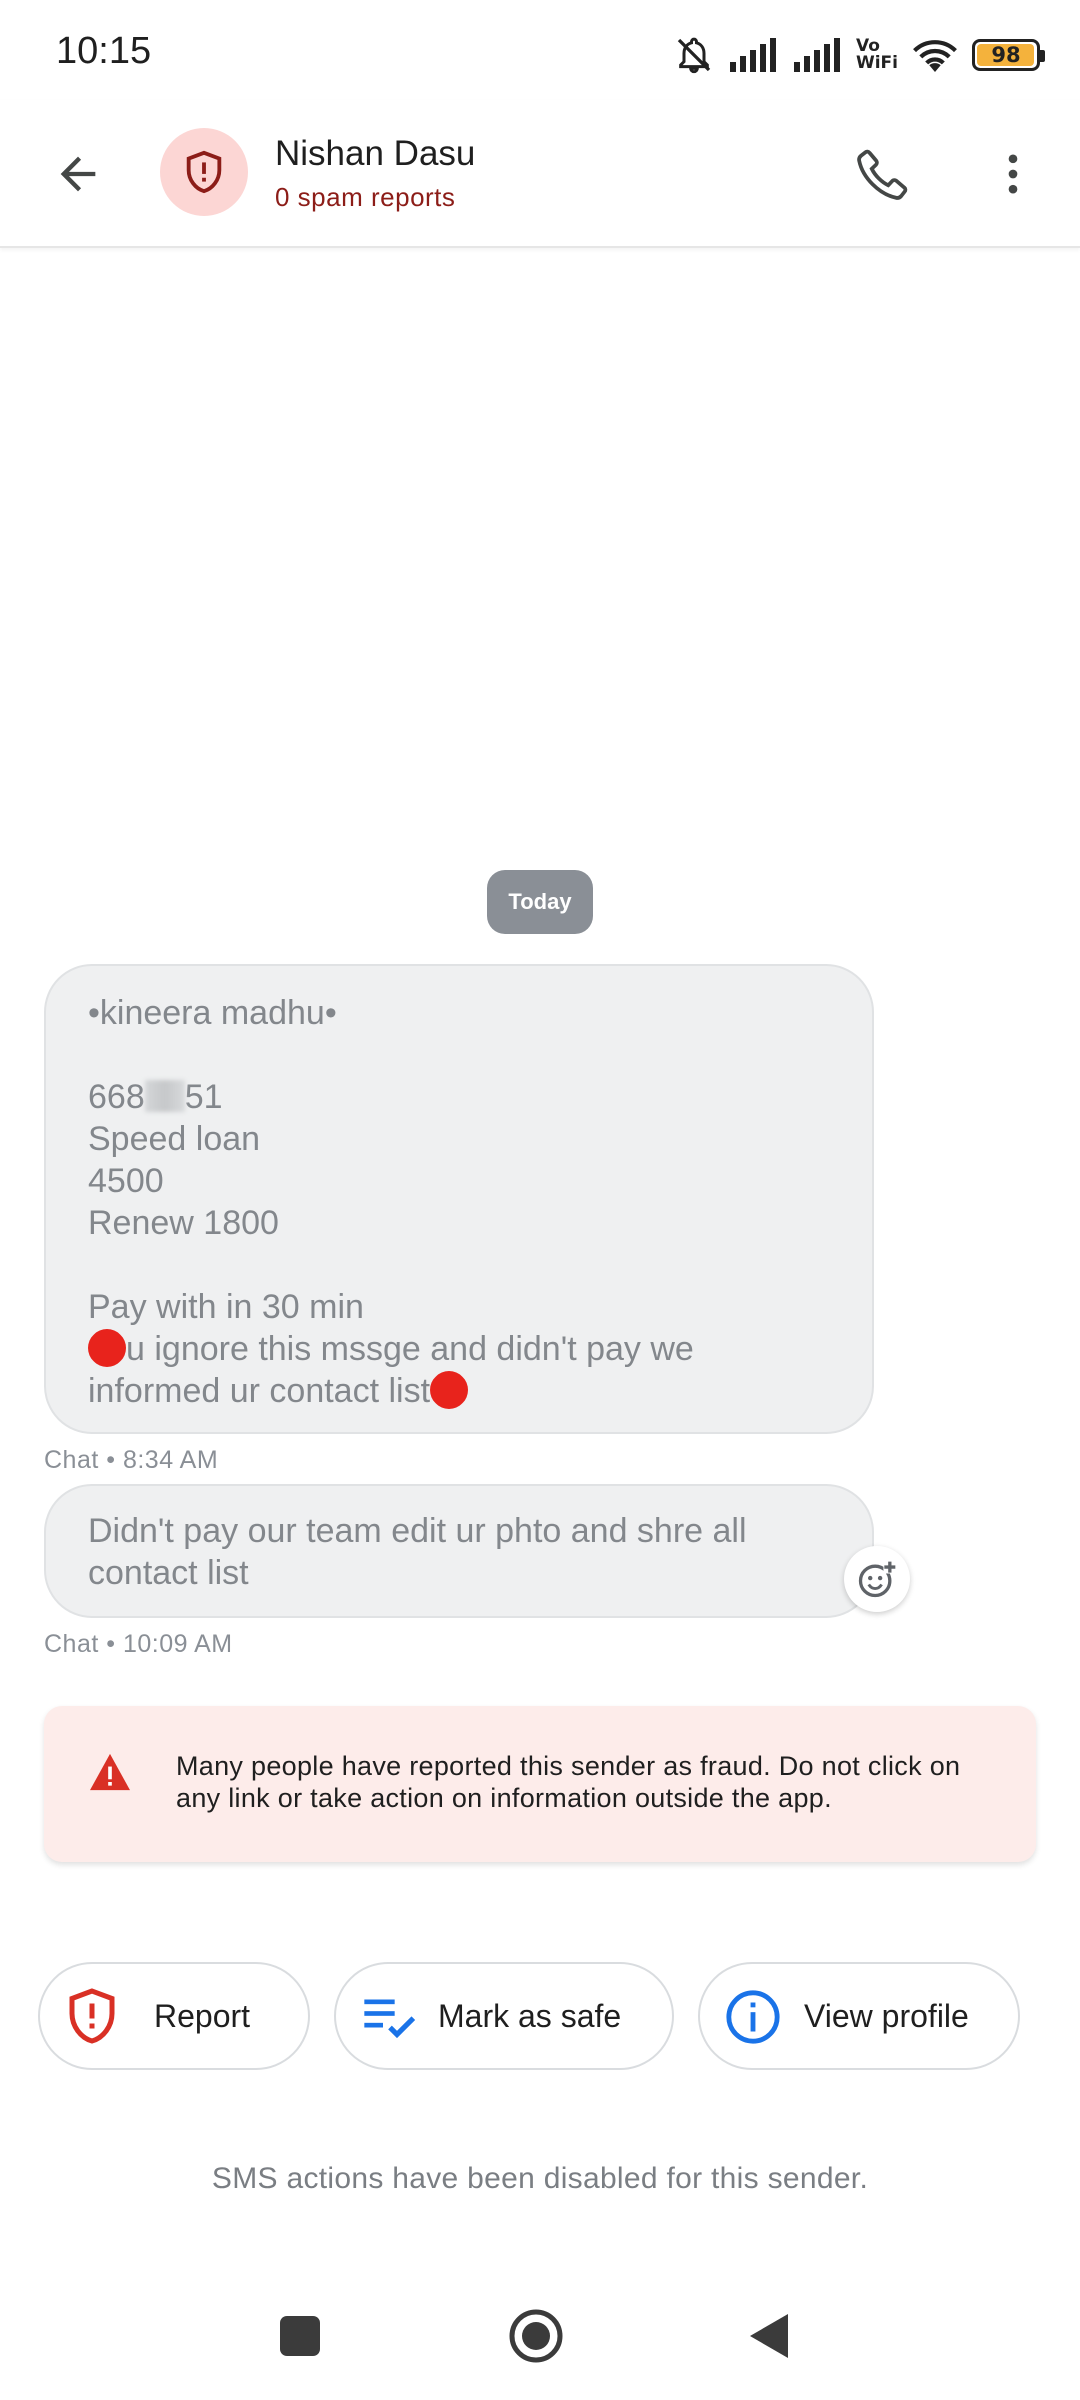  Describe the element at coordinates (390, 2019) in the screenshot. I see `checklist-icon` at that location.